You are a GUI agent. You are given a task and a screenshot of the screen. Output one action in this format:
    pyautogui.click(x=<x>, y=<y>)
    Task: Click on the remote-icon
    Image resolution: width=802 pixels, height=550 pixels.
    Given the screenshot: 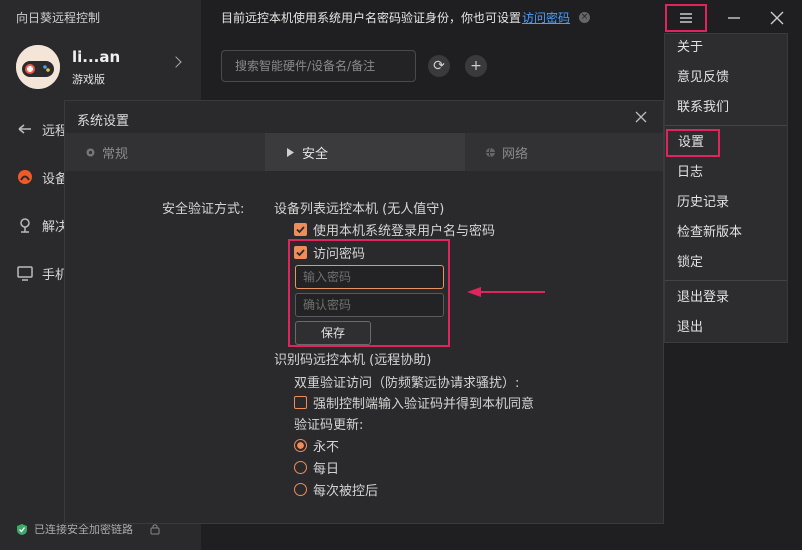 What is the action you would take?
    pyautogui.click(x=24, y=129)
    